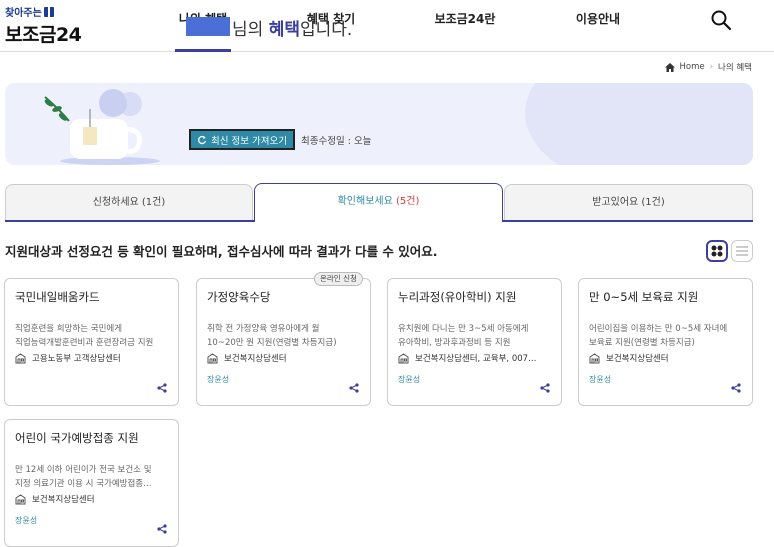  I want to click on grid-icon, so click(717, 251).